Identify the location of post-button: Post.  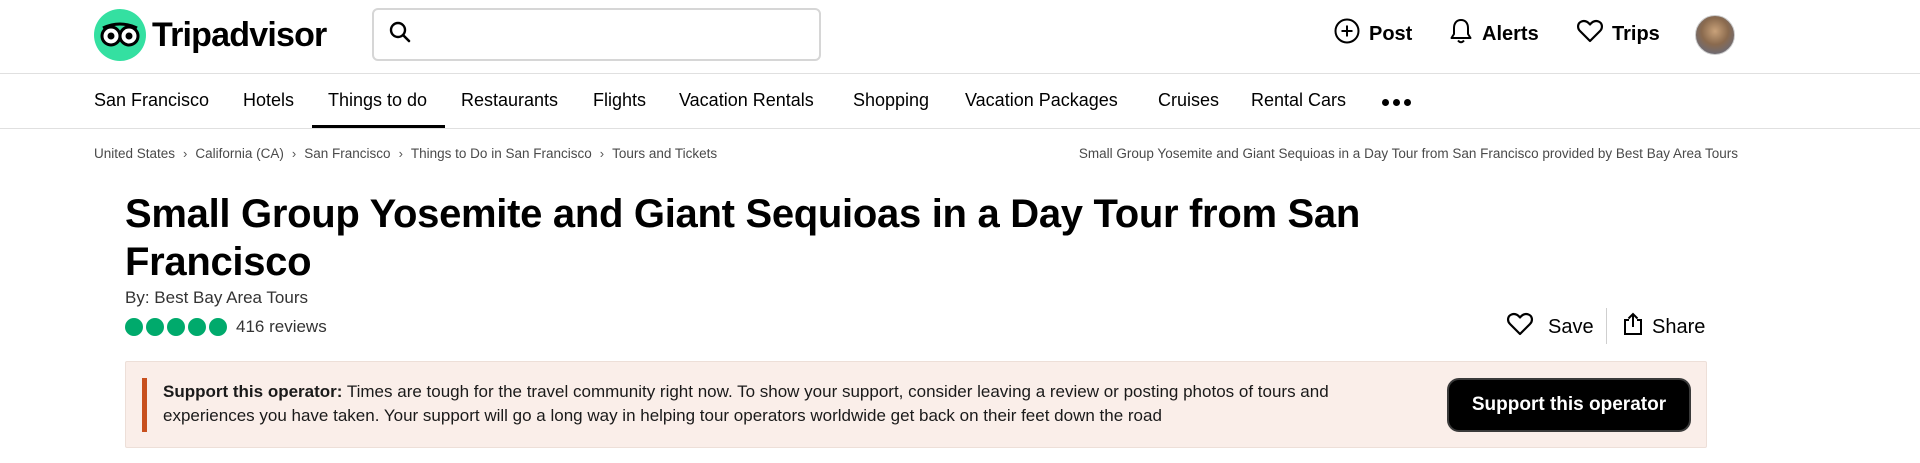
(1372, 34).